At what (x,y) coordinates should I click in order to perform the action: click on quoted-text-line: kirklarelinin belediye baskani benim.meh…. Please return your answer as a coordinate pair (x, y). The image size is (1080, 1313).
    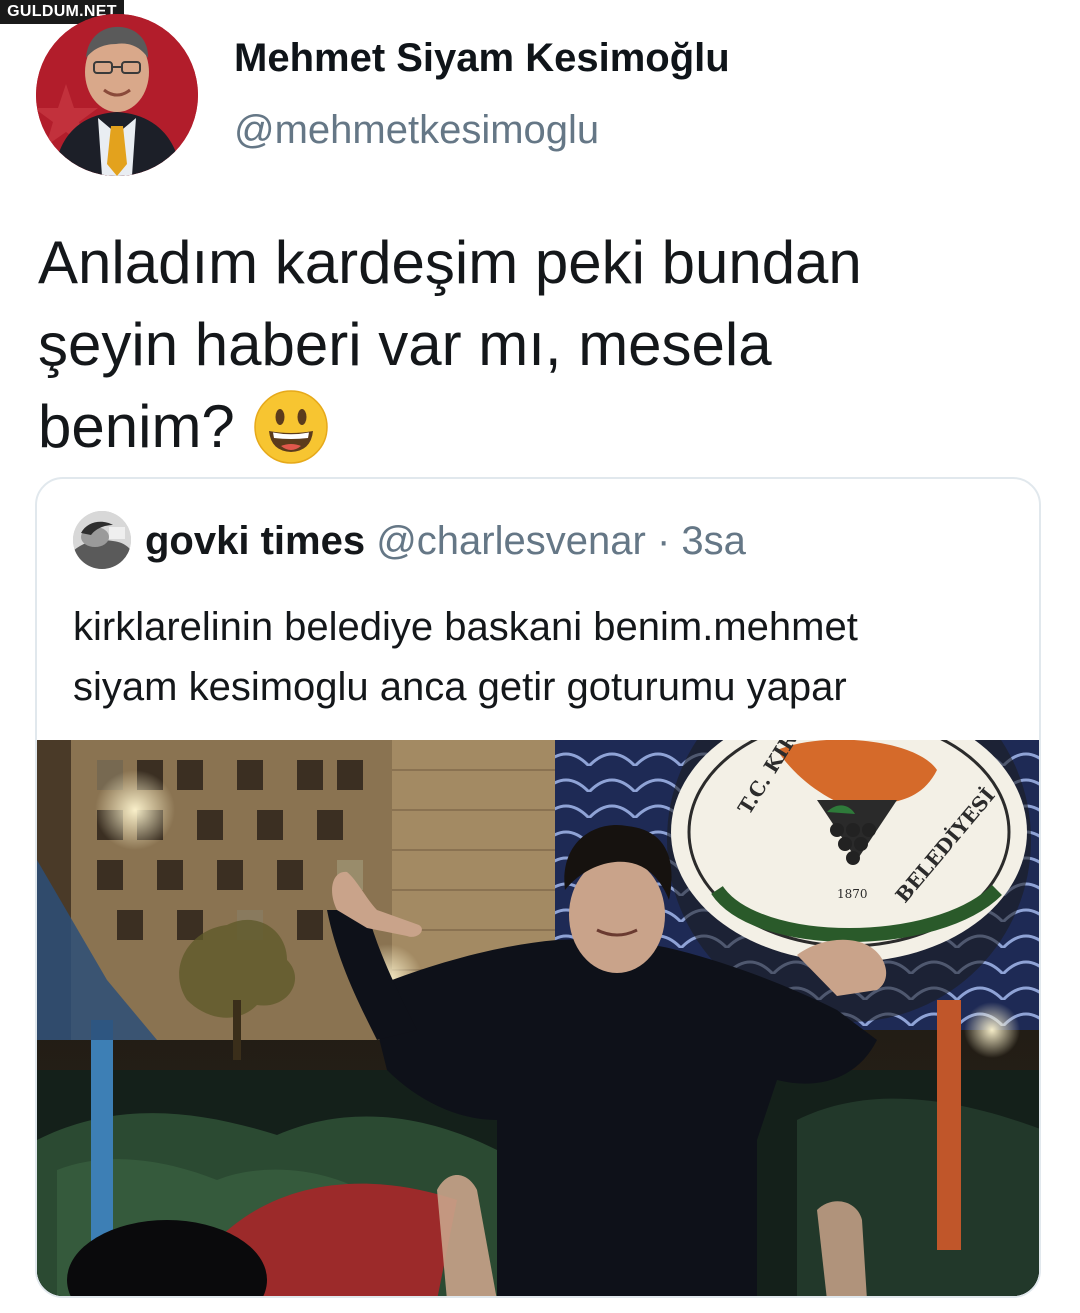
    Looking at the image, I should click on (465, 627).